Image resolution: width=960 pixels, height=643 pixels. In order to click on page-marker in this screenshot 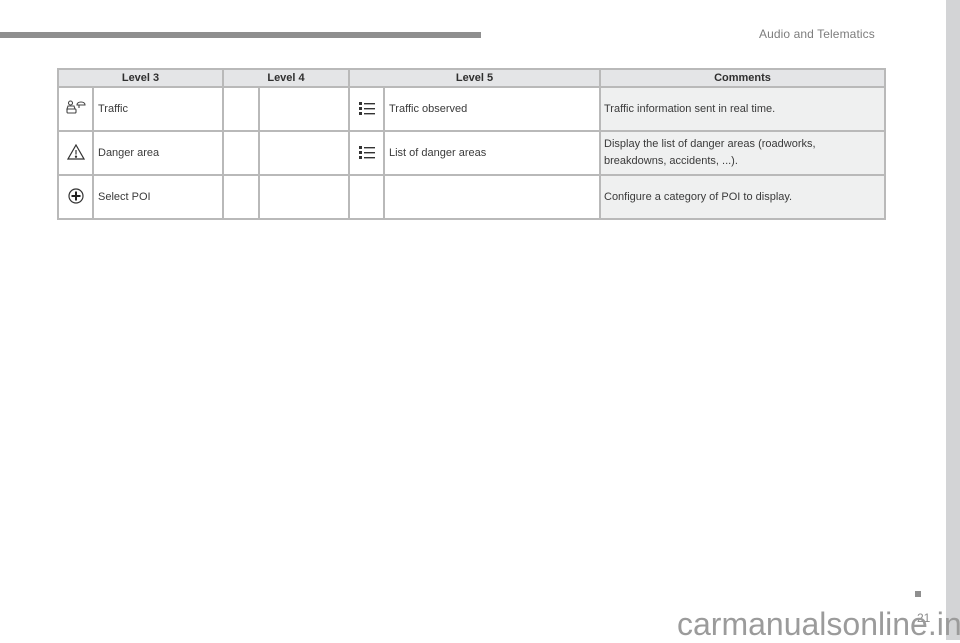, I will do `click(918, 594)`.